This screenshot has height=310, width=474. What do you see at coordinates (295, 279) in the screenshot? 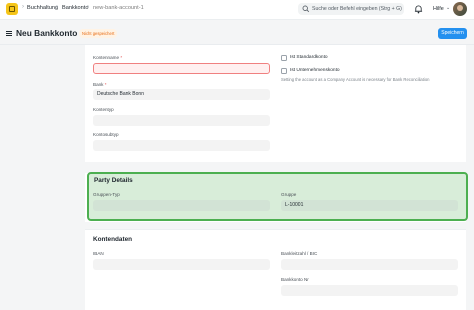
I see `bankkonto-nr-label: Bankkonto Nr` at bounding box center [295, 279].